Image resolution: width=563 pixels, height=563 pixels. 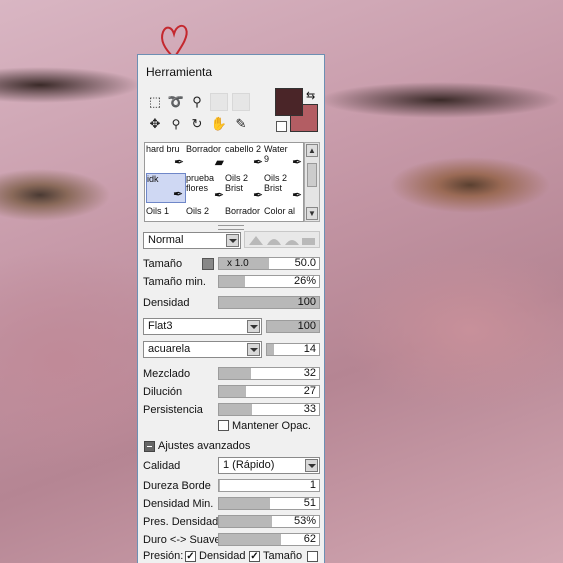 What do you see at coordinates (269, 485) in the screenshot?
I see `edge-hardness-slider: 1` at bounding box center [269, 485].